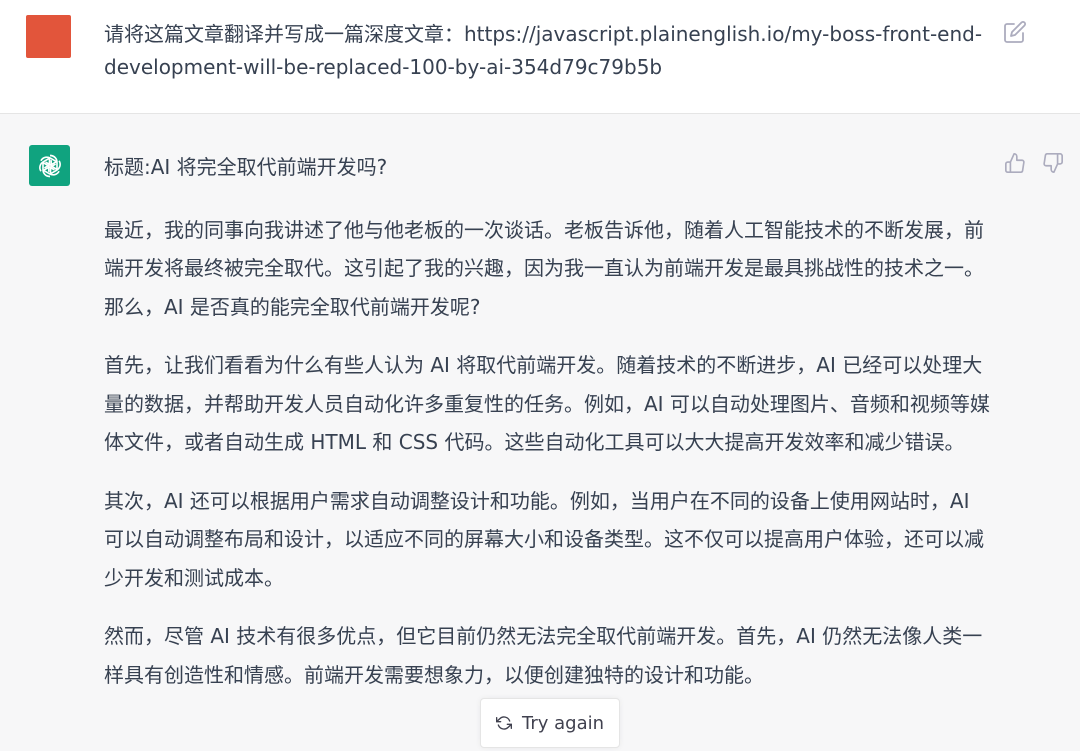  What do you see at coordinates (48, 36) in the screenshot?
I see `user-avatar` at bounding box center [48, 36].